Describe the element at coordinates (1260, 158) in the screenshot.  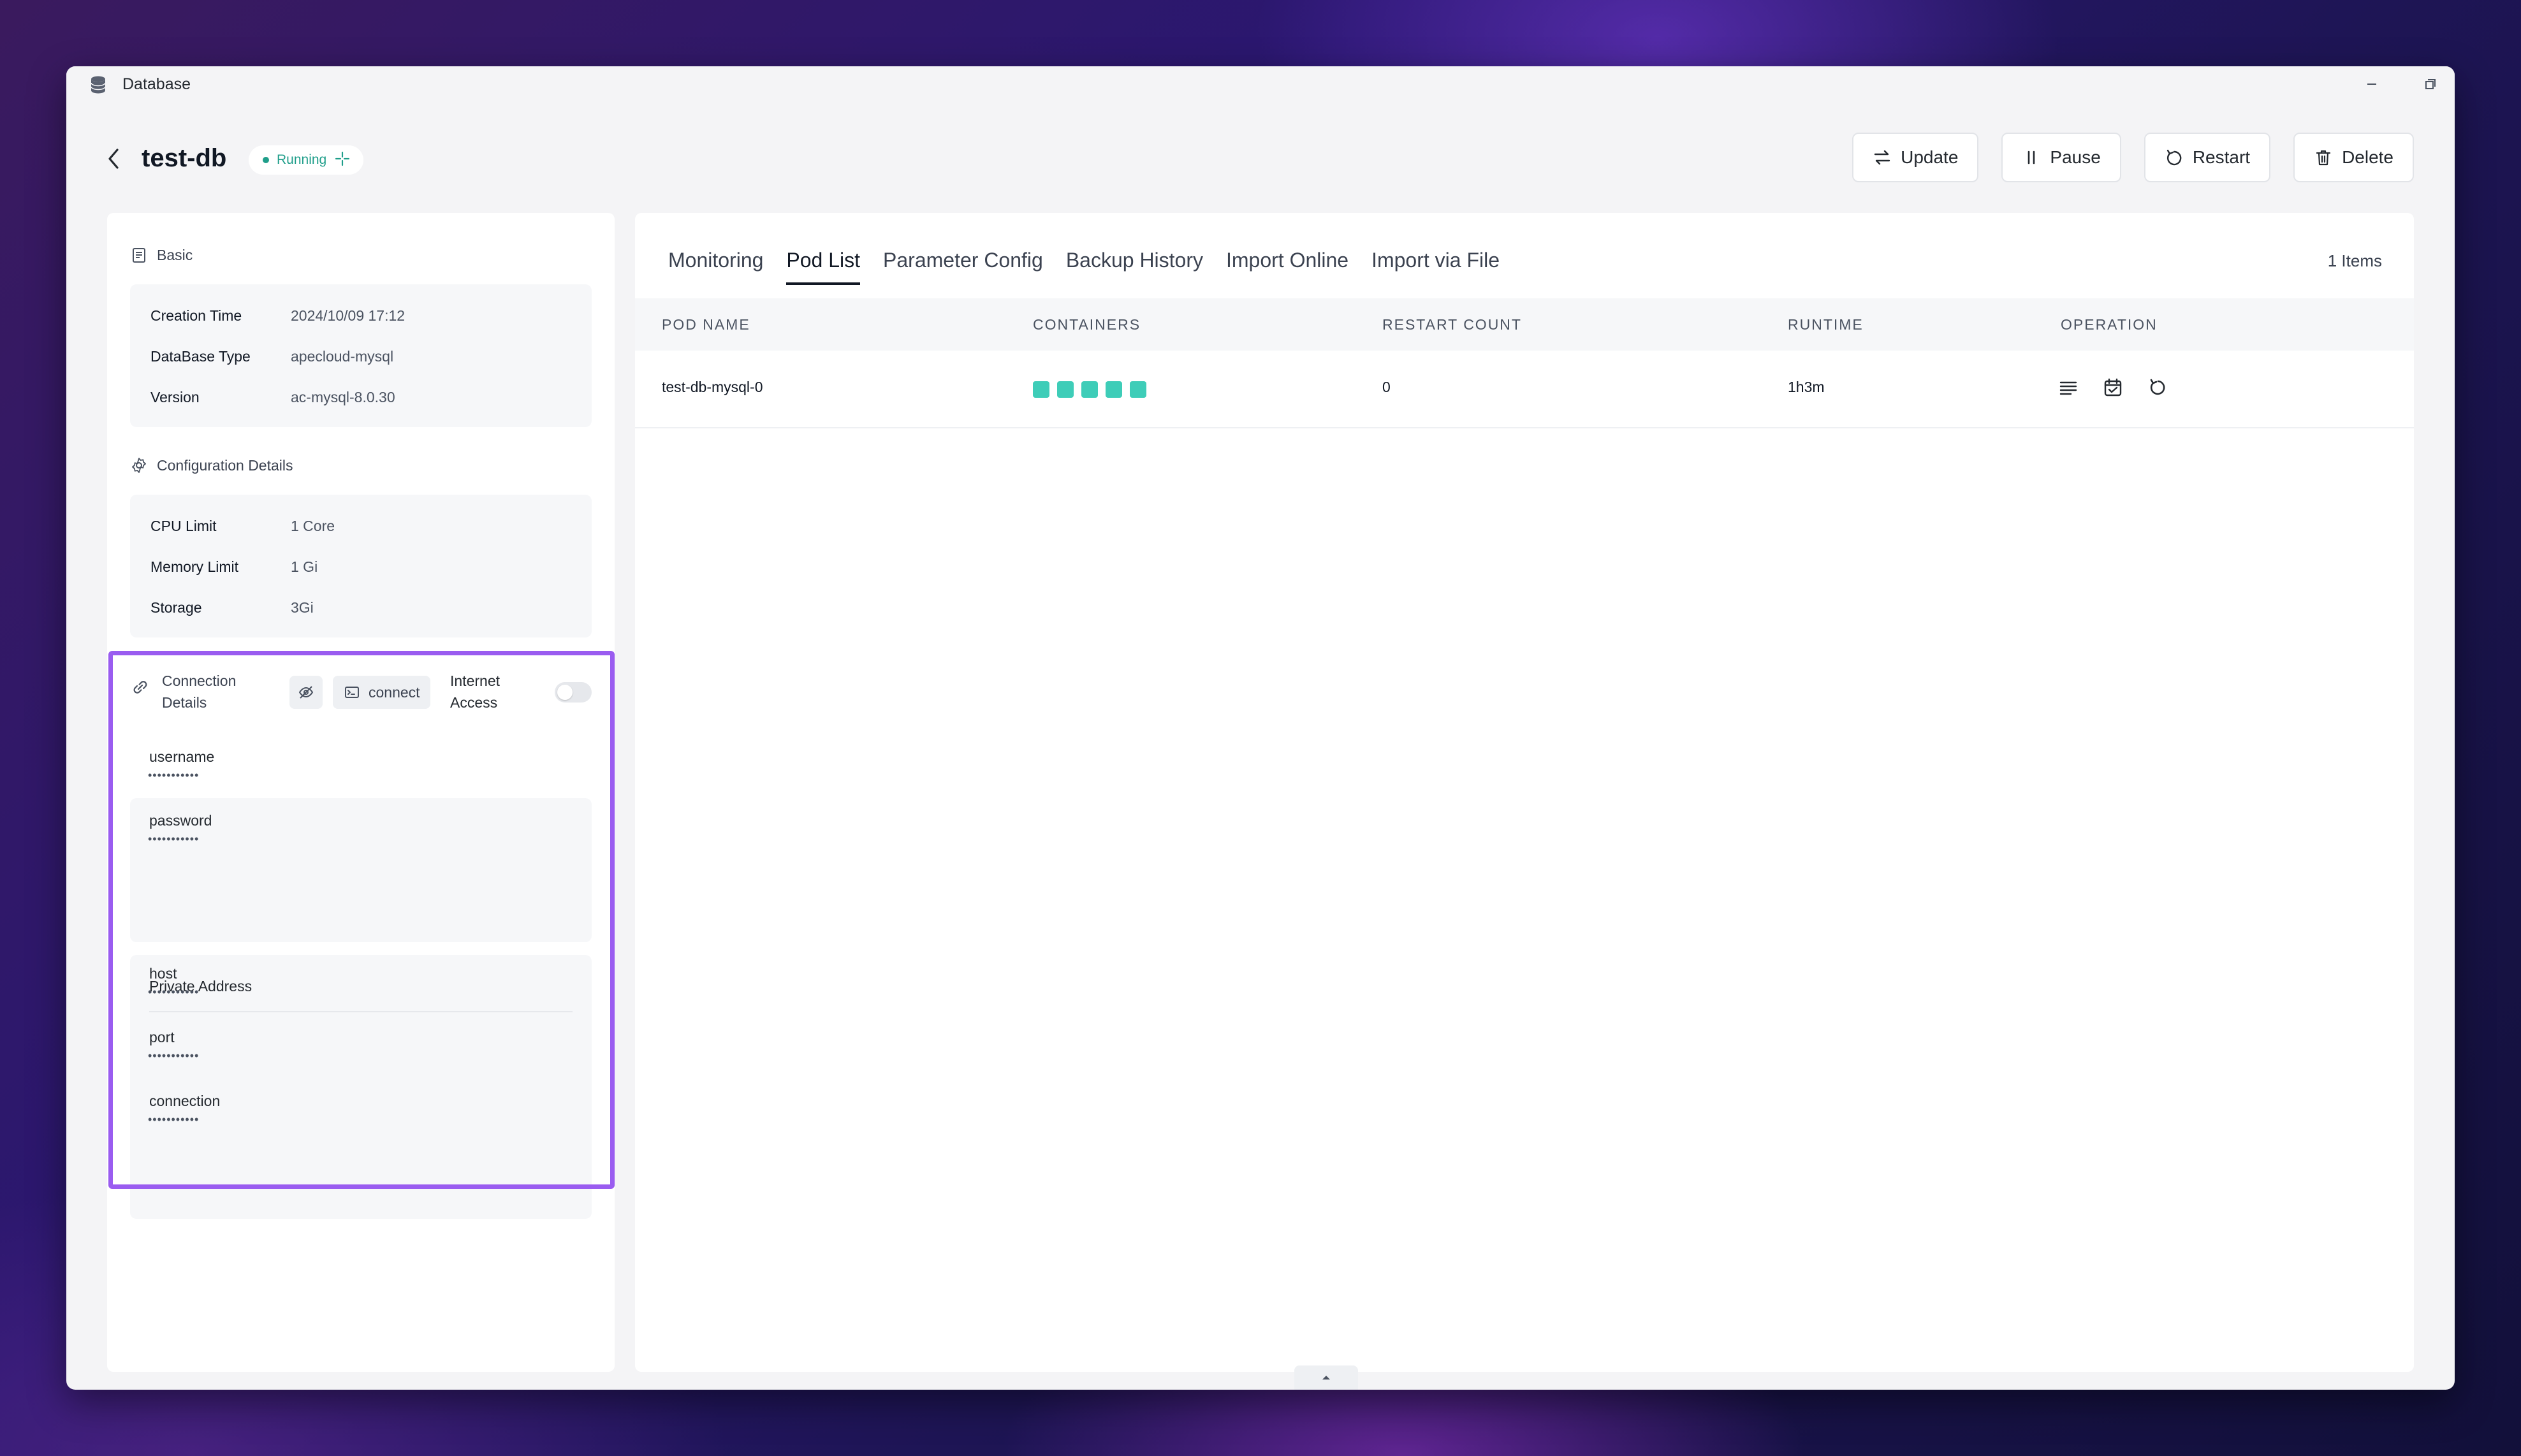
I see `page-header: test-db Running Update Pause Restart` at that location.